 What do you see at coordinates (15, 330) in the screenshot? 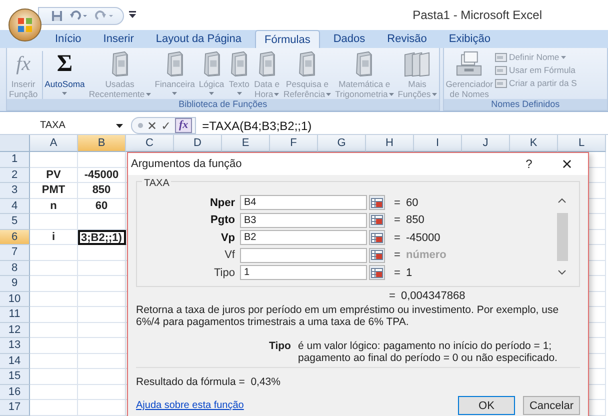
I see `row-header: 12` at bounding box center [15, 330].